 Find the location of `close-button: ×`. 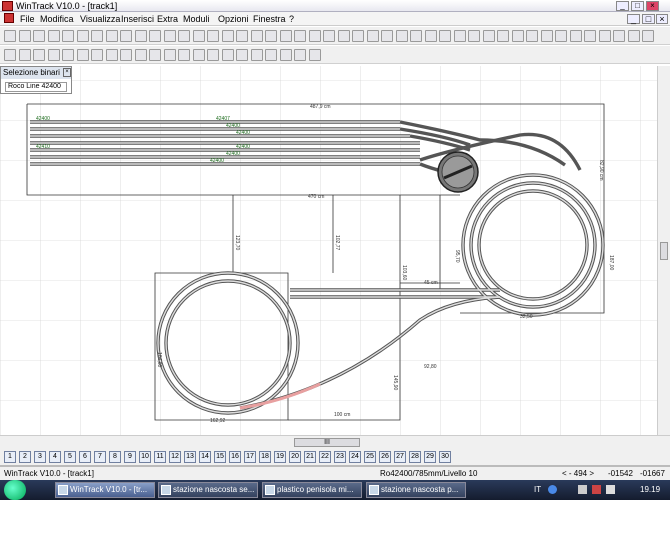

close-button: × is located at coordinates (652, 6).